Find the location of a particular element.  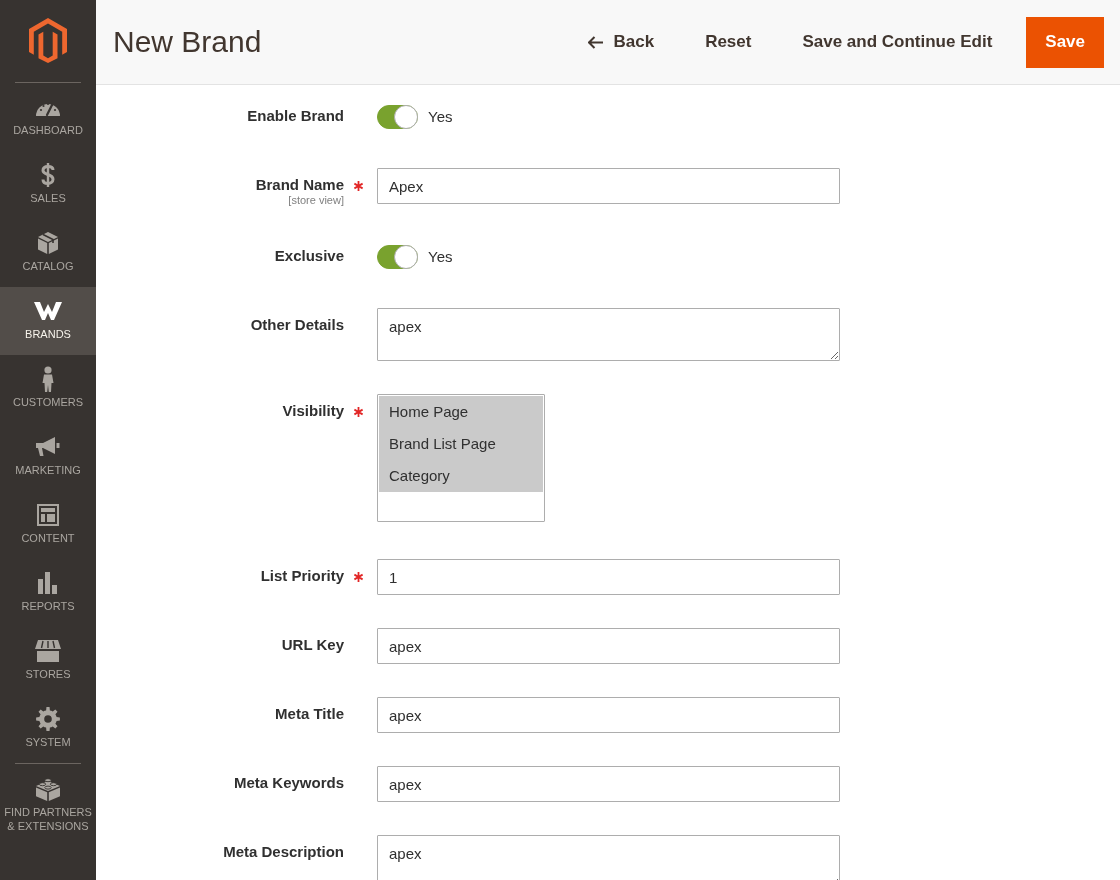

sidebar-item: REPORTS is located at coordinates (48, 593).